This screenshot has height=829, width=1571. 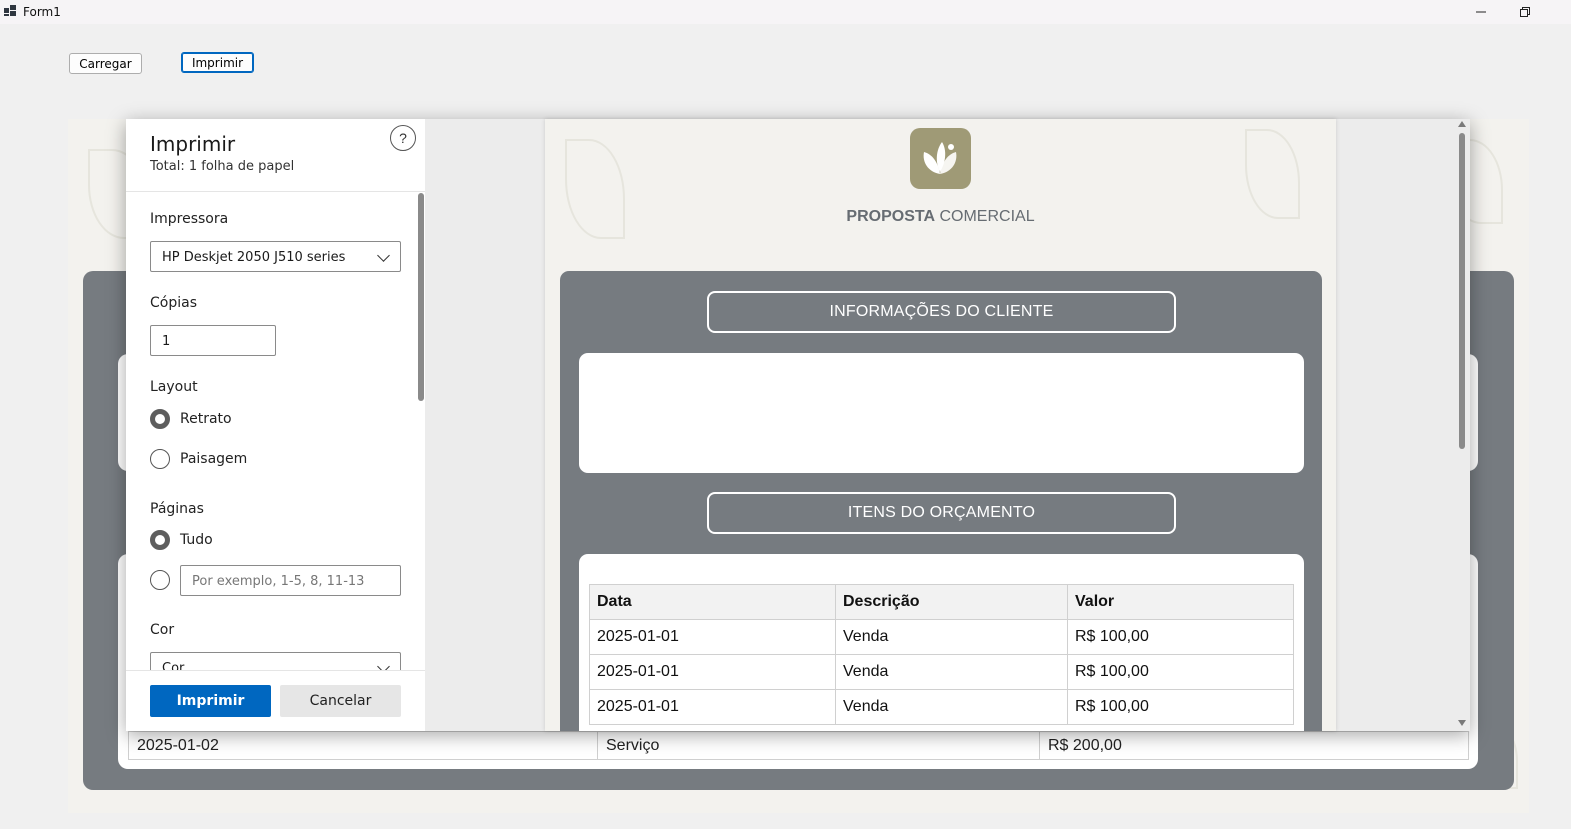 I want to click on help-icon: ?, so click(x=403, y=138).